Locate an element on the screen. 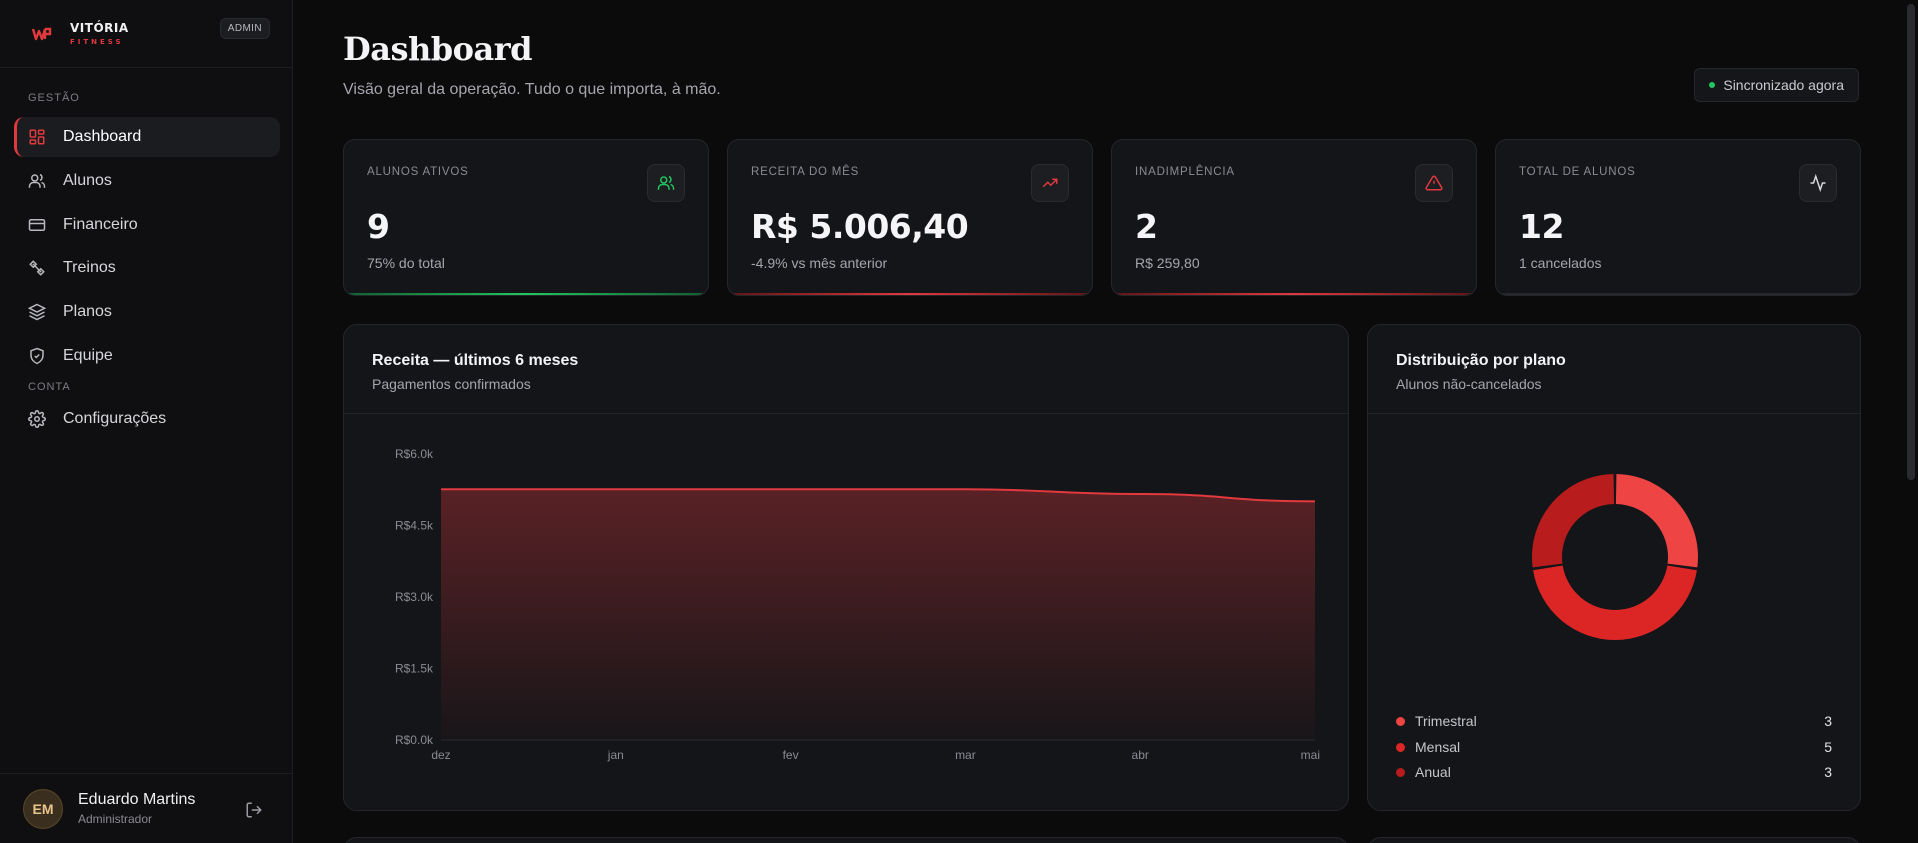 This screenshot has width=1918, height=843. avatar: EM is located at coordinates (43, 808).